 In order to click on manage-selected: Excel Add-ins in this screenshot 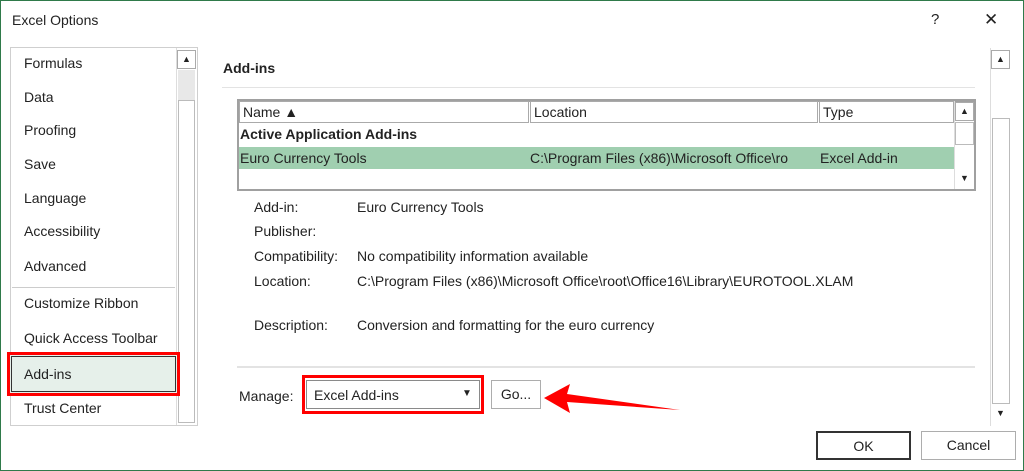, I will do `click(356, 395)`.